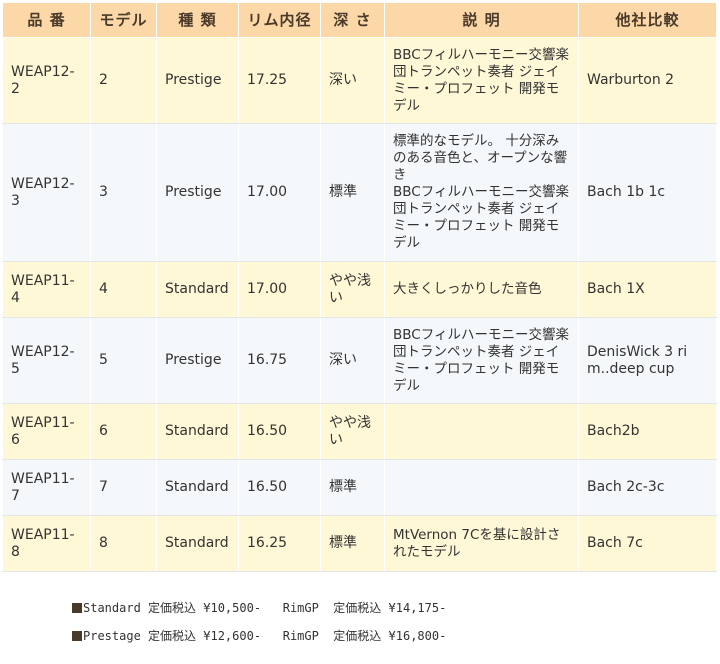 The image size is (720, 664). Describe the element at coordinates (46, 431) in the screenshot. I see `cell-code: WEAP11-6` at that location.